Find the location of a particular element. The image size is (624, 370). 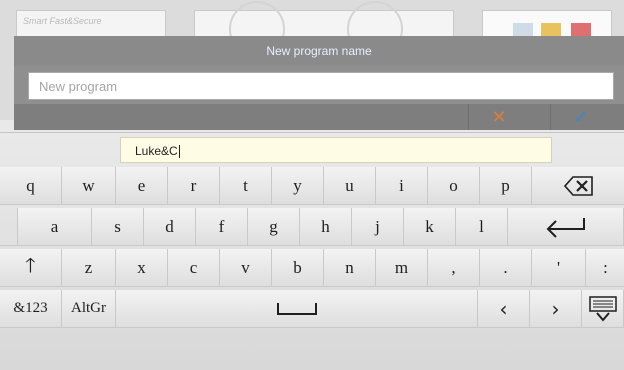

key-h: h is located at coordinates (326, 227).